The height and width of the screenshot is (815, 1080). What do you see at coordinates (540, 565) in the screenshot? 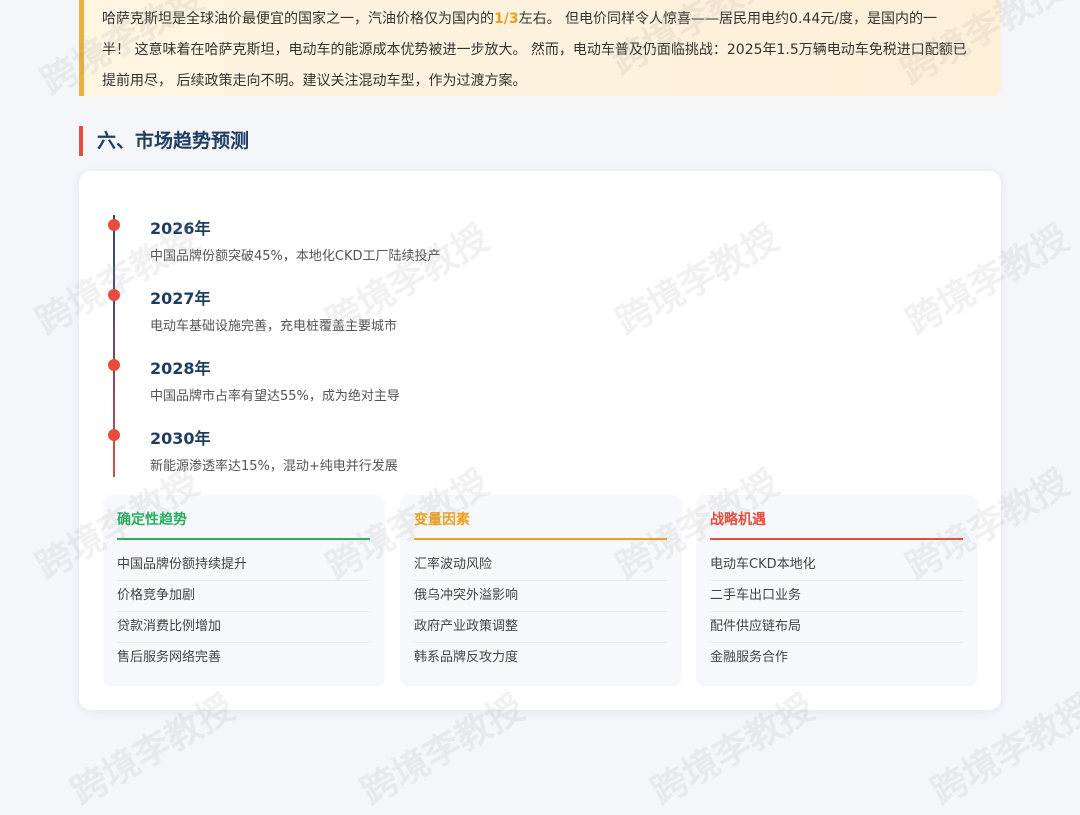
I see `list-item: 汇率波动风险` at bounding box center [540, 565].